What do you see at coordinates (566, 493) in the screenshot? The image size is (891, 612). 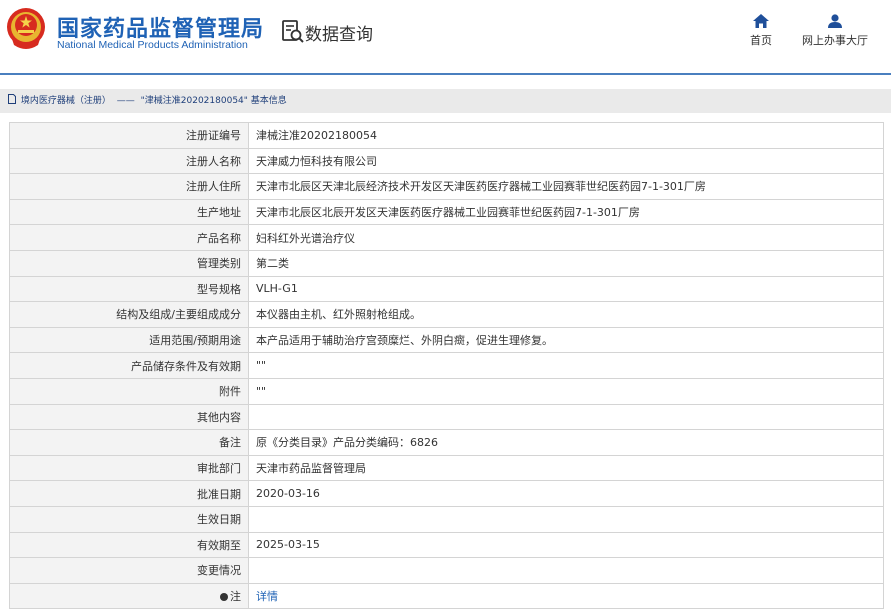 I see `field-value: 2020-03-16` at bounding box center [566, 493].